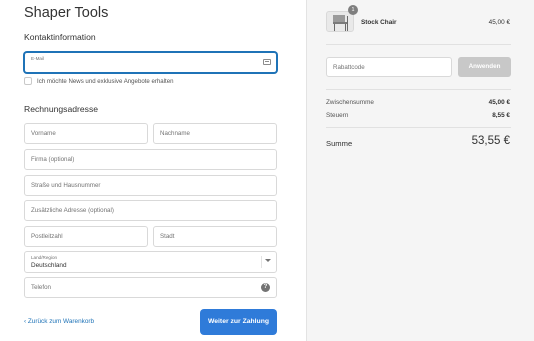  Describe the element at coordinates (47, 236) in the screenshot. I see `zip-placeholder: Postleitzahl` at that location.